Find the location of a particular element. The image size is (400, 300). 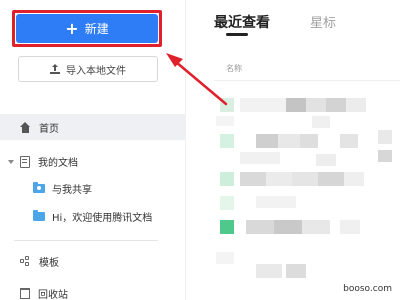

template-icon is located at coordinates (25, 261).